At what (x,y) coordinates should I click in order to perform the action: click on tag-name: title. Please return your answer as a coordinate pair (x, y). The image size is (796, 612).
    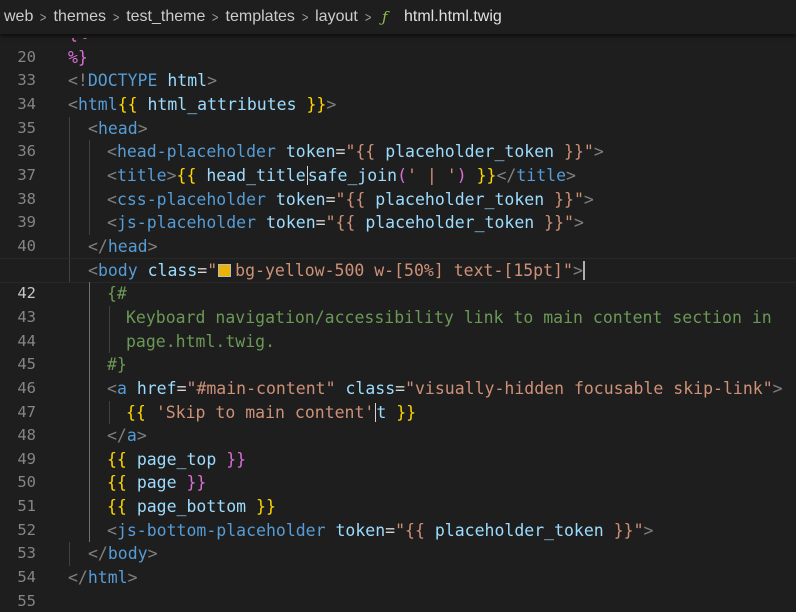
    Looking at the image, I should click on (141, 175).